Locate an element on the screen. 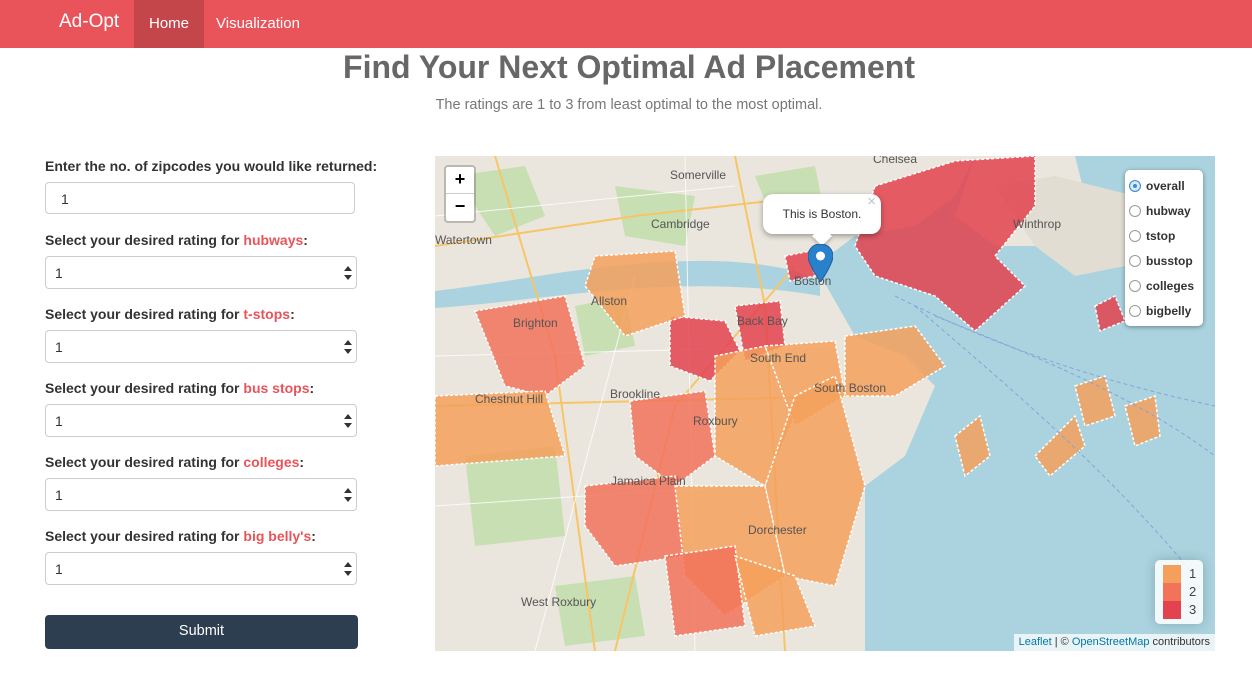 This screenshot has height=684, width=1252. layer-hubway: hubway is located at coordinates (1164, 210).